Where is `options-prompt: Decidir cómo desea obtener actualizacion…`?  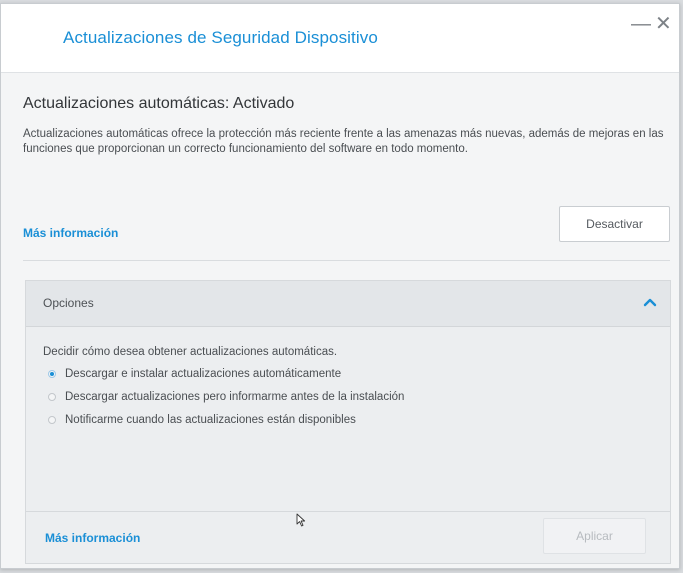 options-prompt: Decidir cómo desea obtener actualizacion… is located at coordinates (190, 352).